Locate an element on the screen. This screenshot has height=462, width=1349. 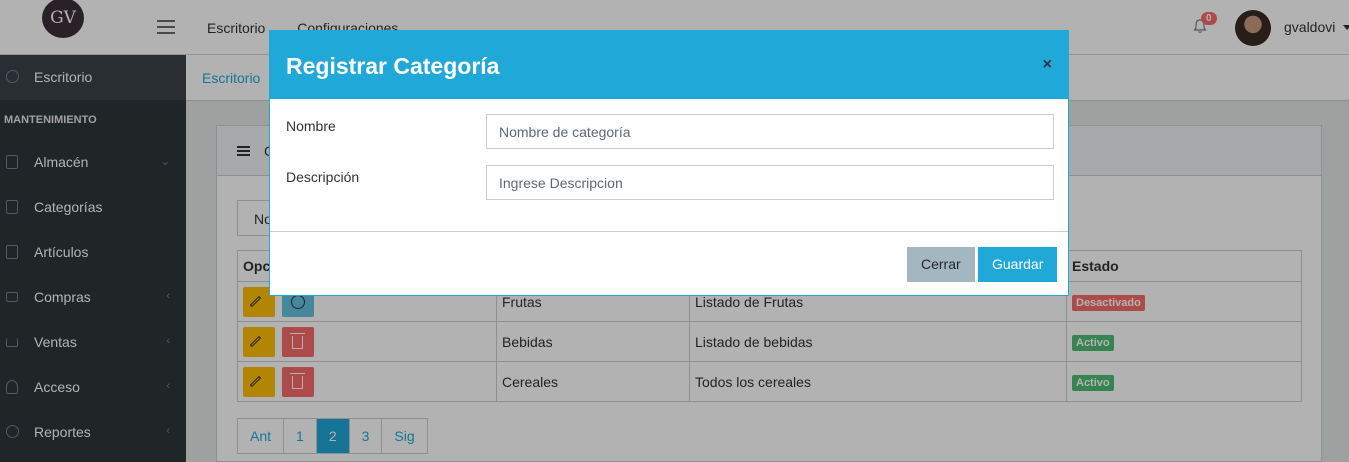
close-icon: × is located at coordinates (1047, 65).